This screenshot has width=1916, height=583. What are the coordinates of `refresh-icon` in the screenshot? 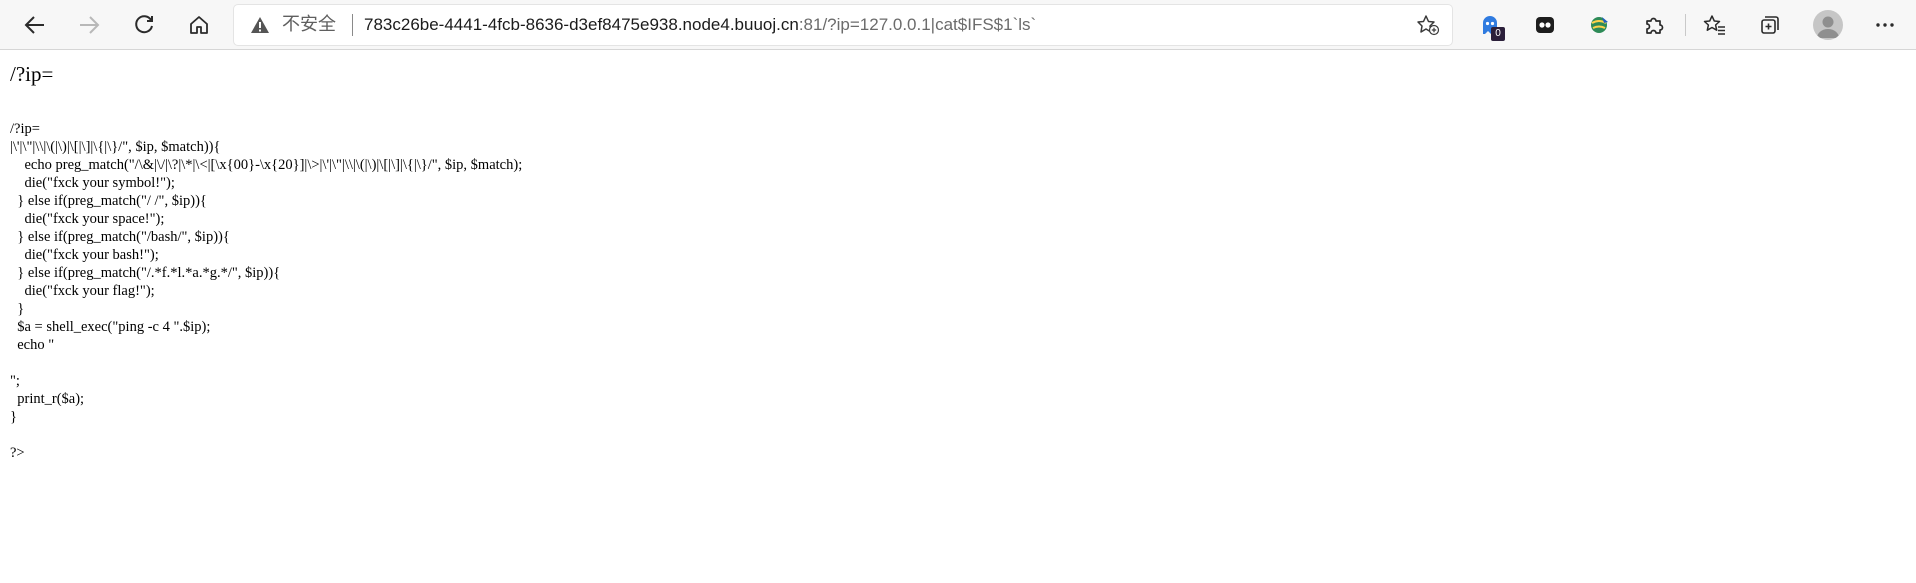 It's located at (144, 24).